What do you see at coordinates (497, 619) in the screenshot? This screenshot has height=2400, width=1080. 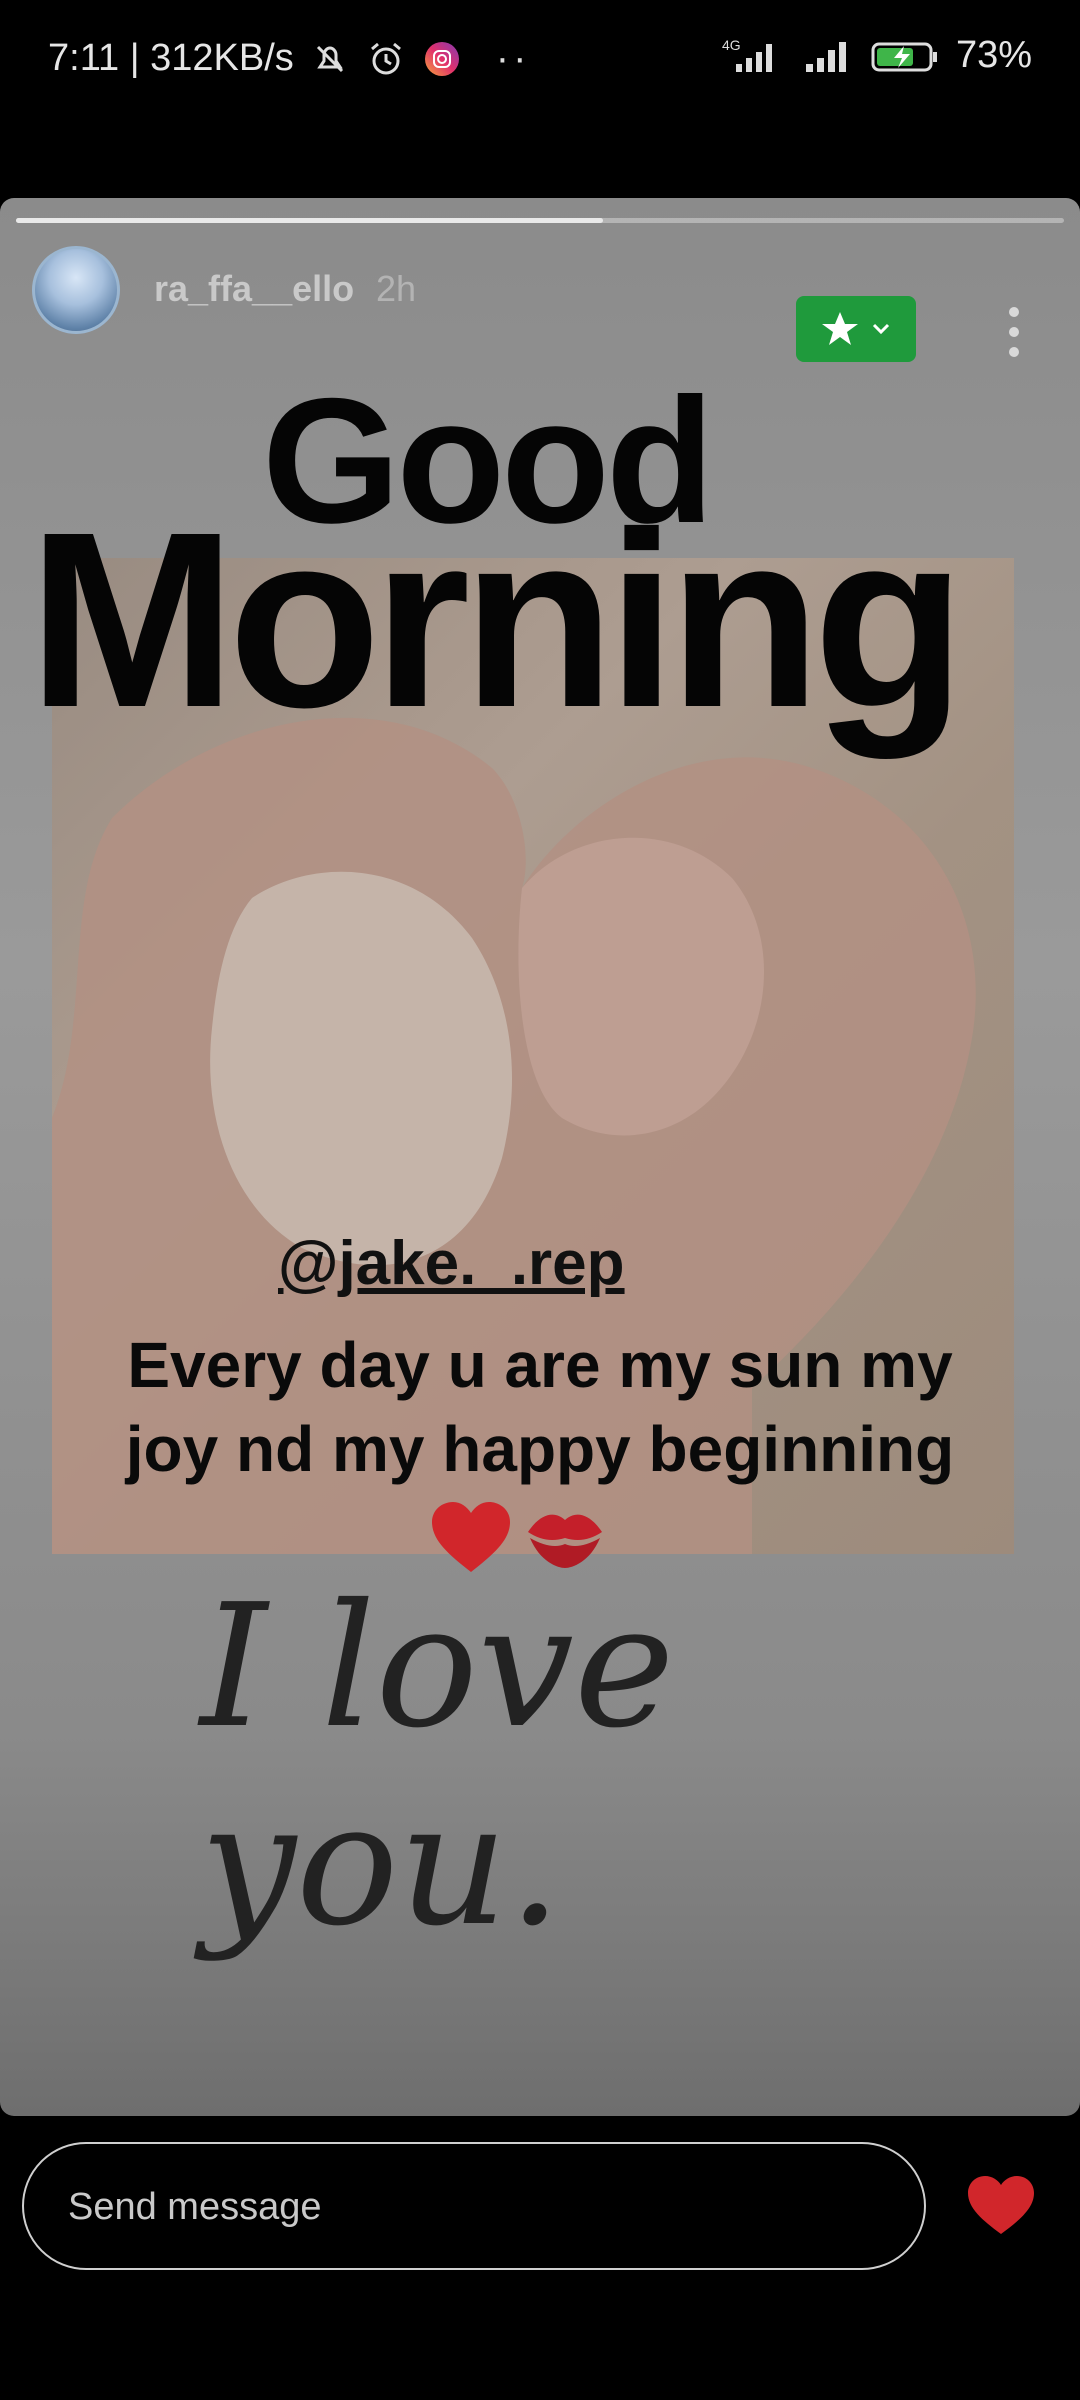 I see `title-morning: Morning` at bounding box center [497, 619].